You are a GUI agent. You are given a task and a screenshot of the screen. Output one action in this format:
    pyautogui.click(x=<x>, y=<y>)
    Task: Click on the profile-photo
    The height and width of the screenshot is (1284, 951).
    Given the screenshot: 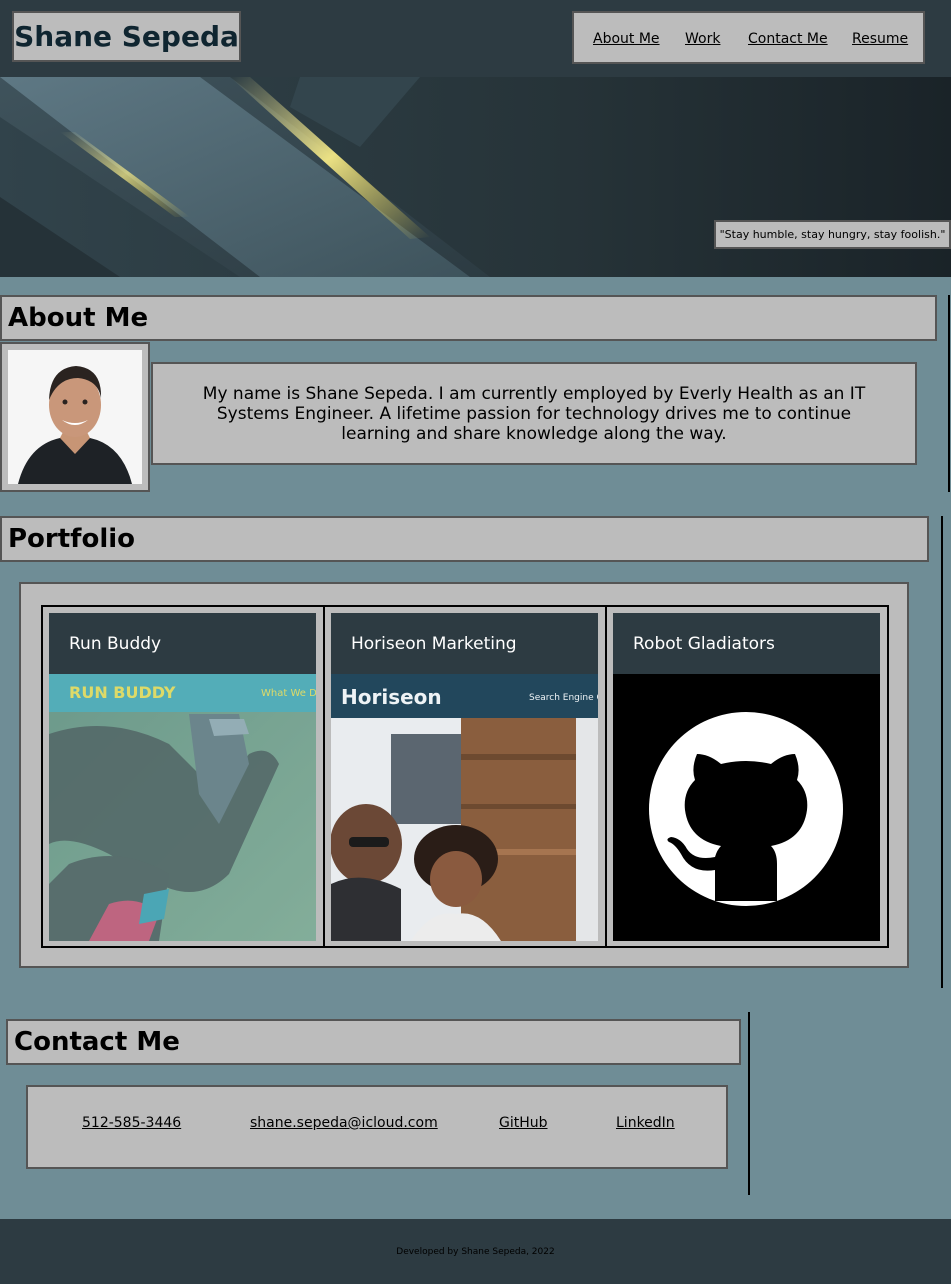 What is the action you would take?
    pyautogui.click(x=75, y=417)
    